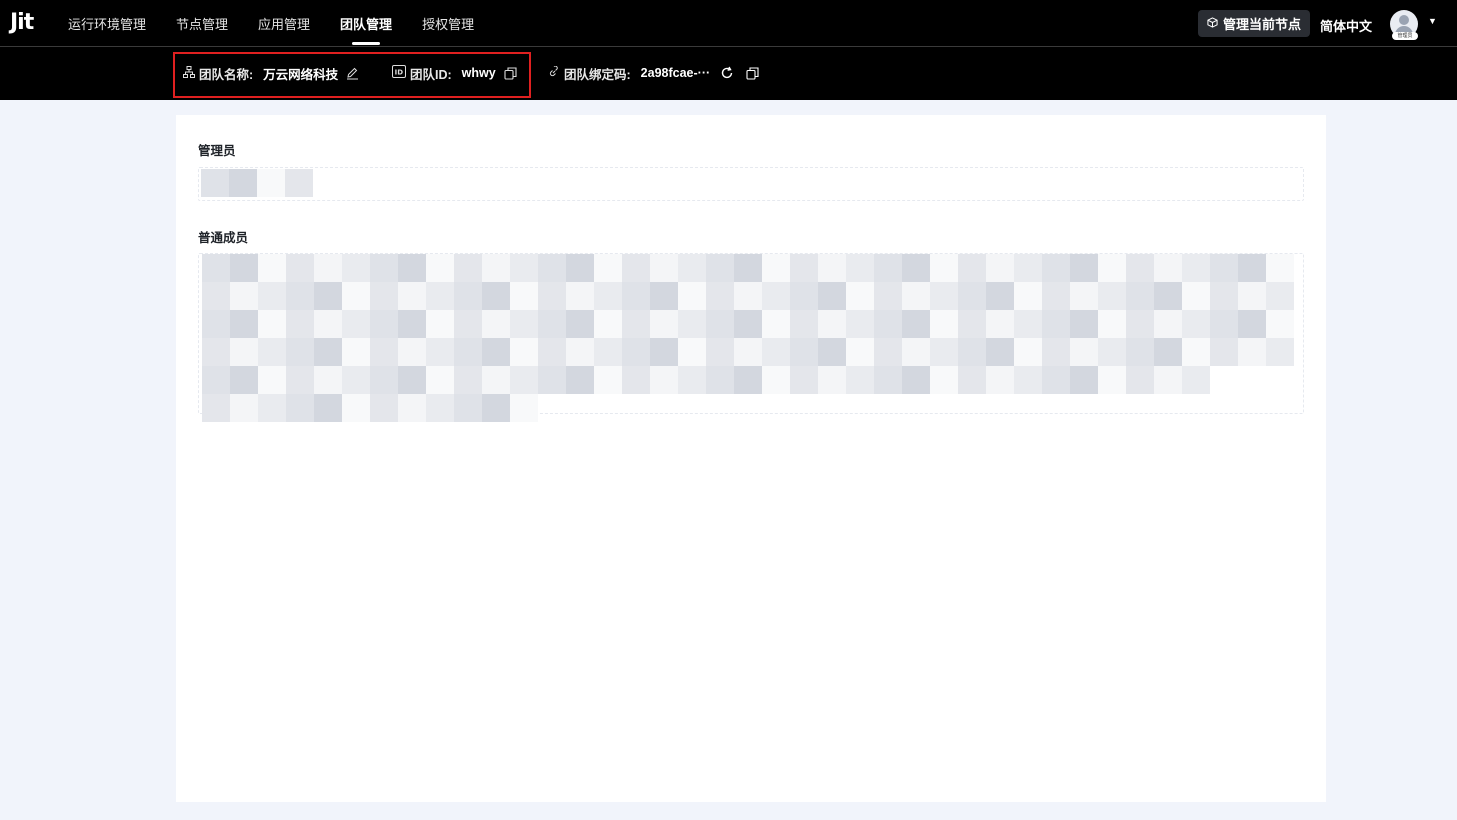 The image size is (1457, 820). What do you see at coordinates (1346, 25) in the screenshot?
I see `language-selector: 简体中文` at bounding box center [1346, 25].